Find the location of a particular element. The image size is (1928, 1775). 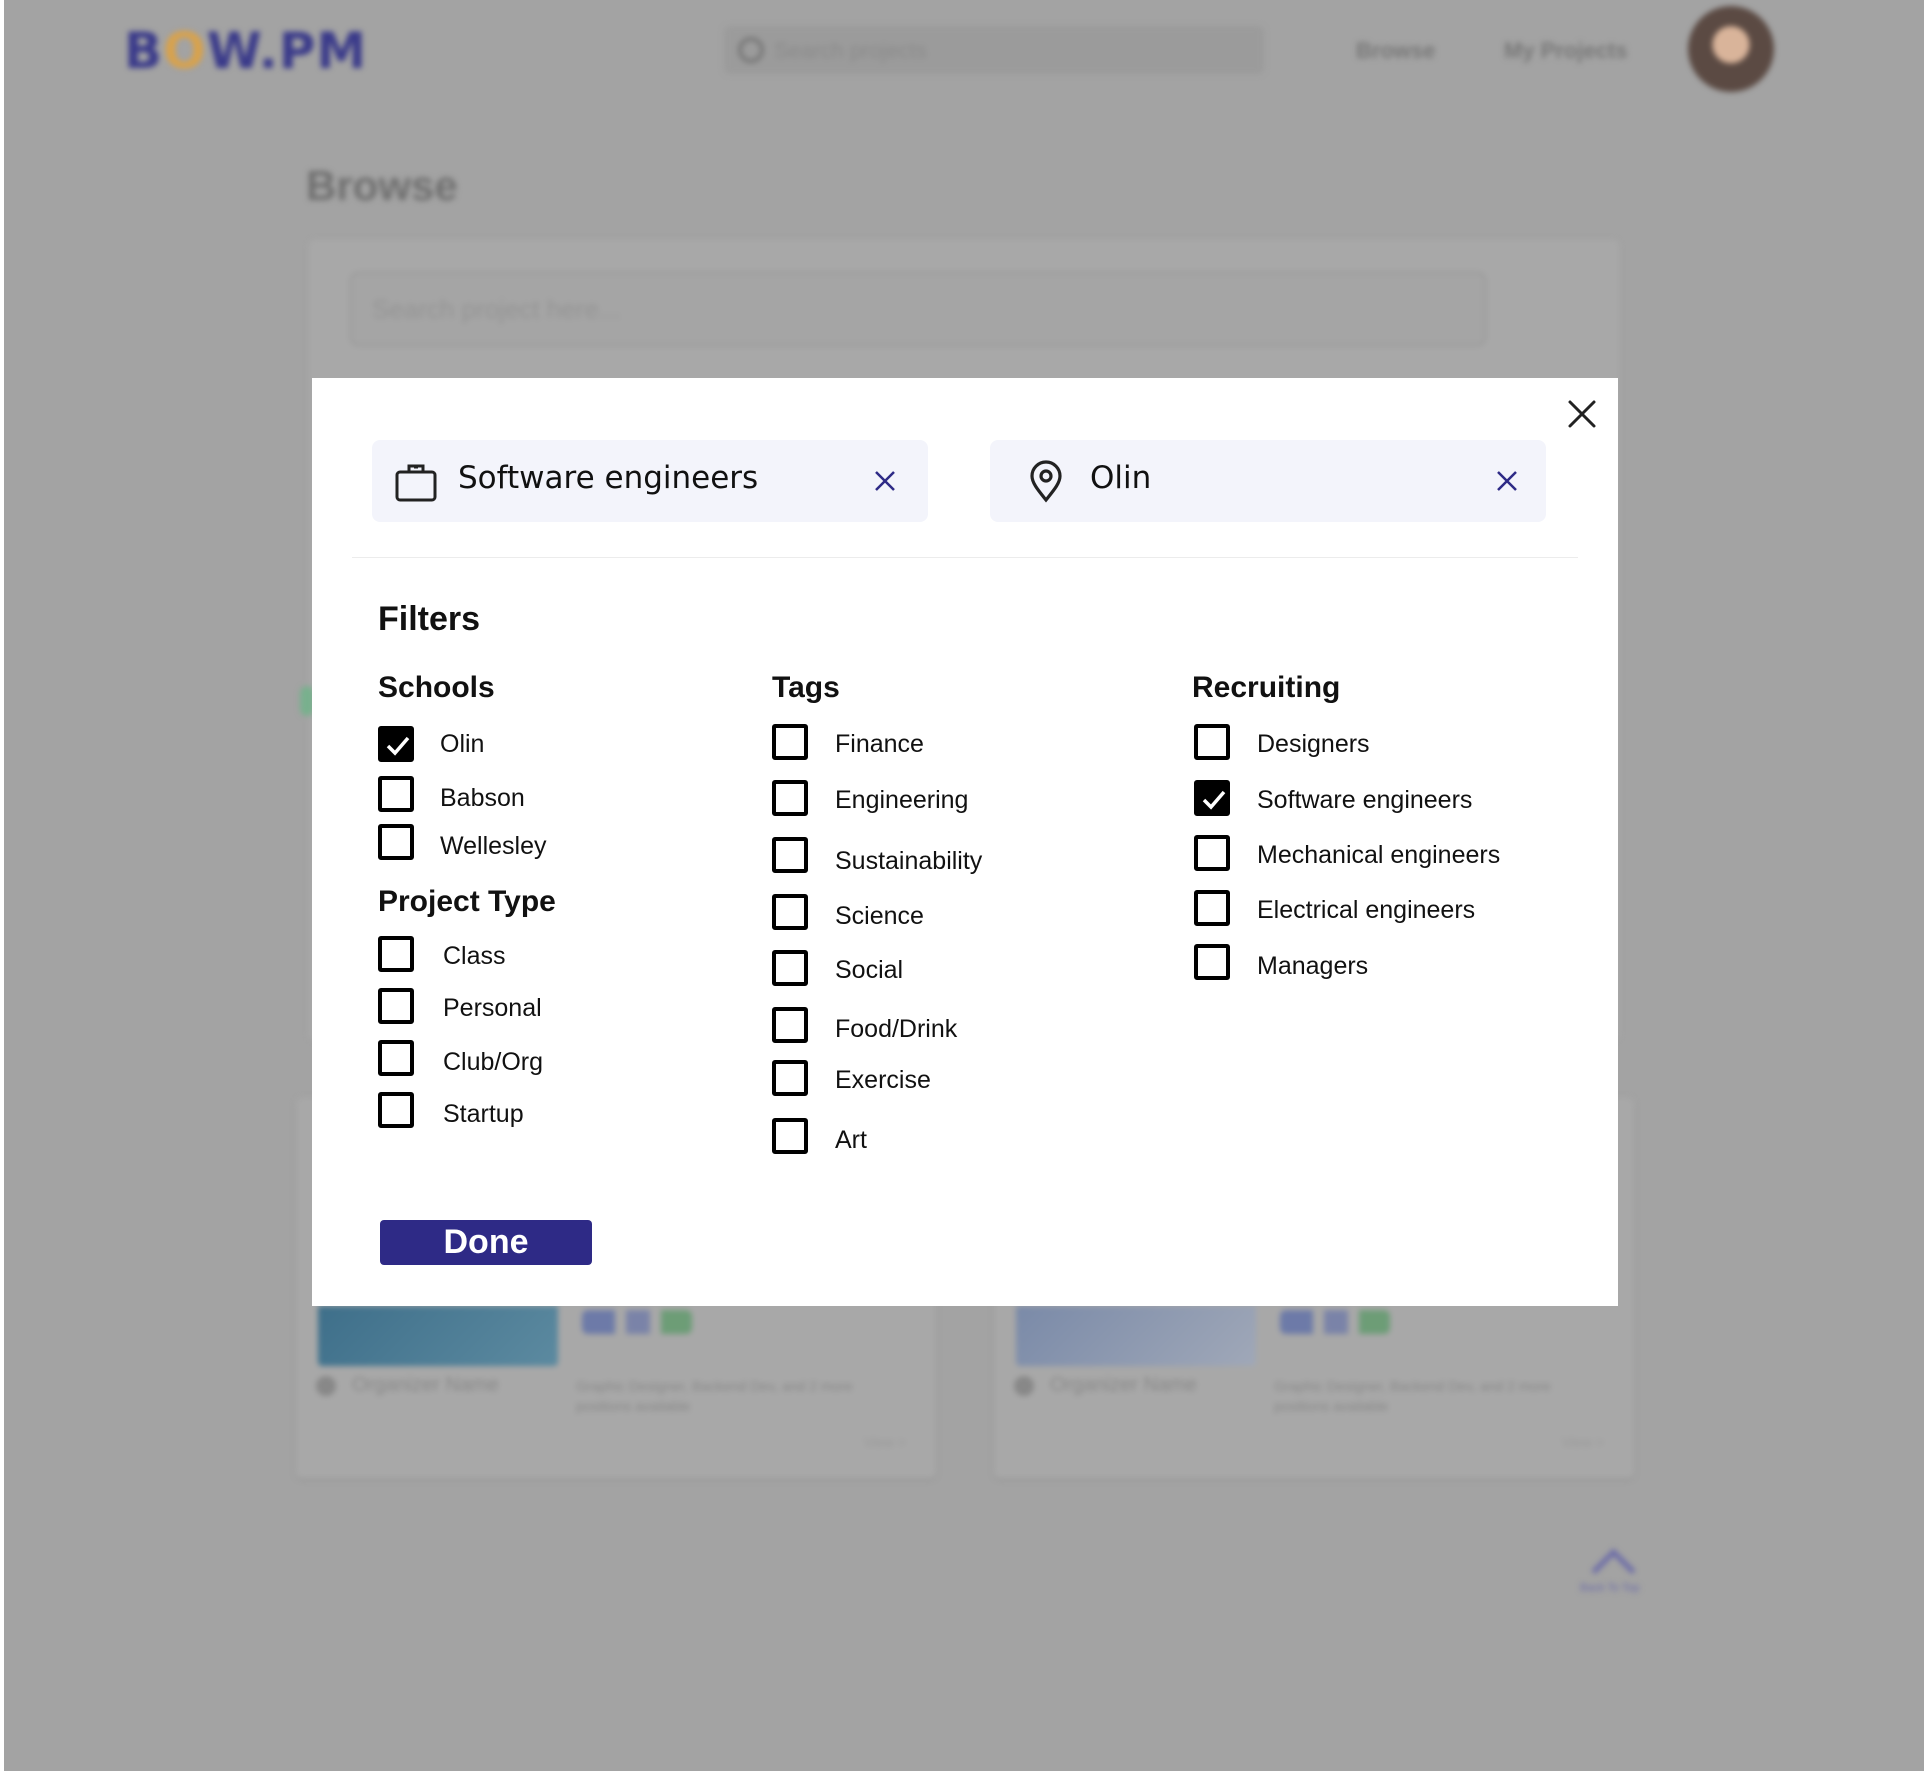

option-label: Electrical engineers is located at coordinates (1366, 910).